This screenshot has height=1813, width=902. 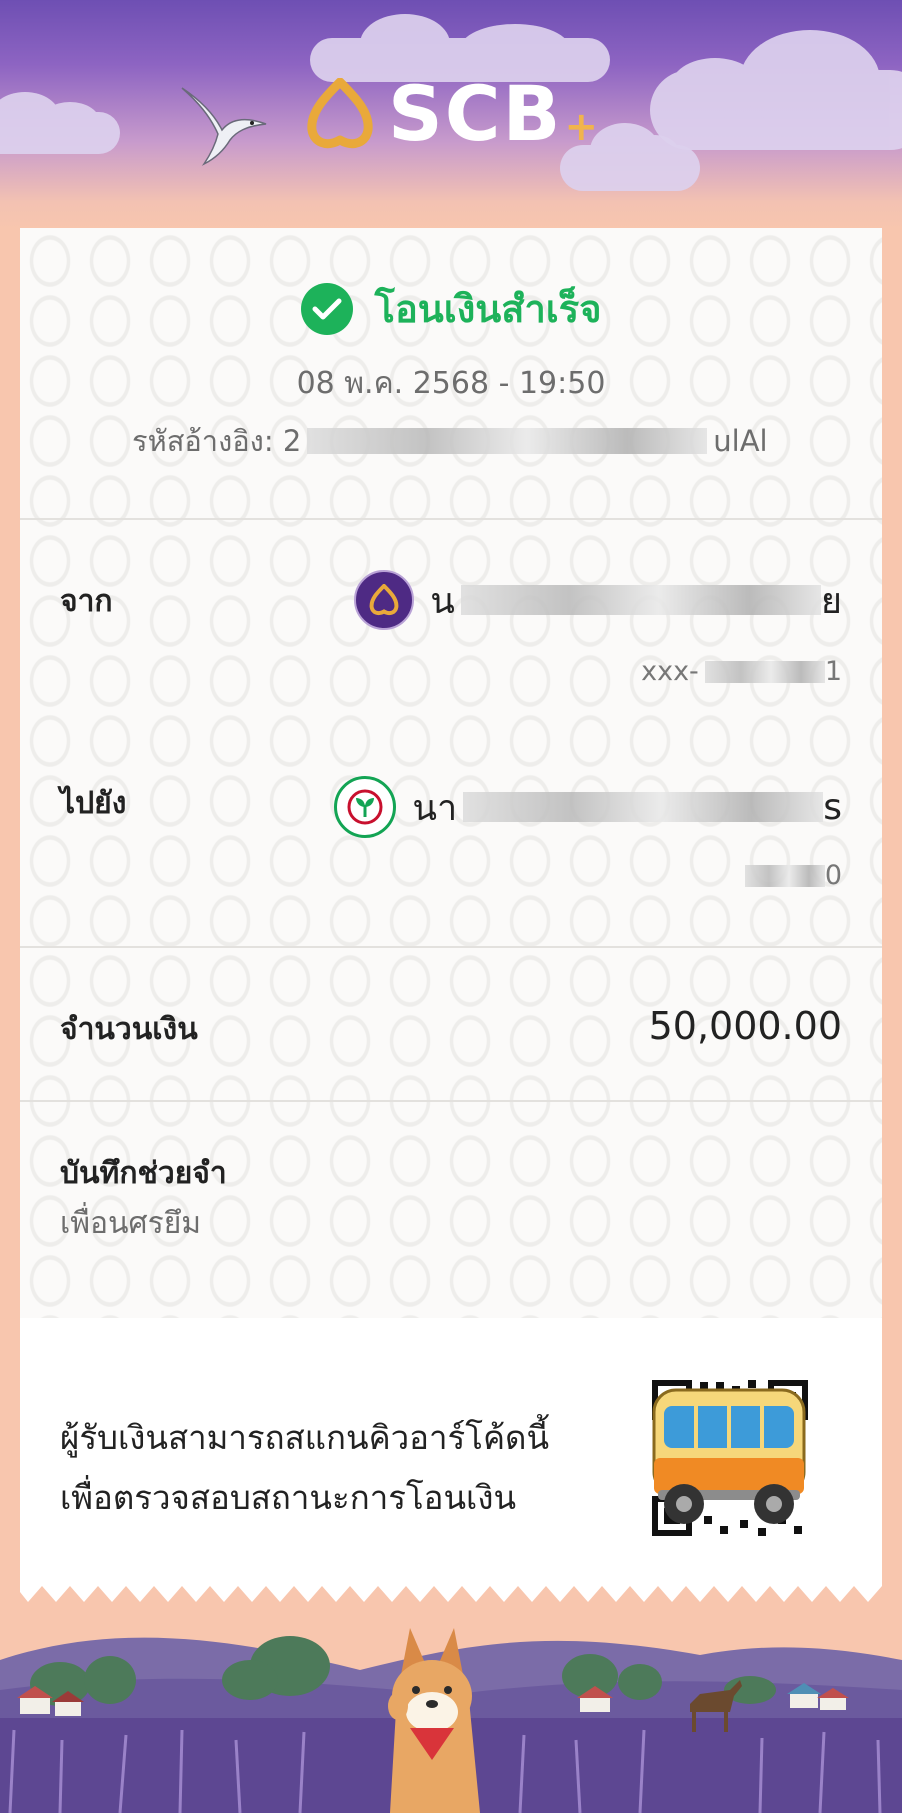 I want to click on from-label: จาก, so click(x=86, y=601).